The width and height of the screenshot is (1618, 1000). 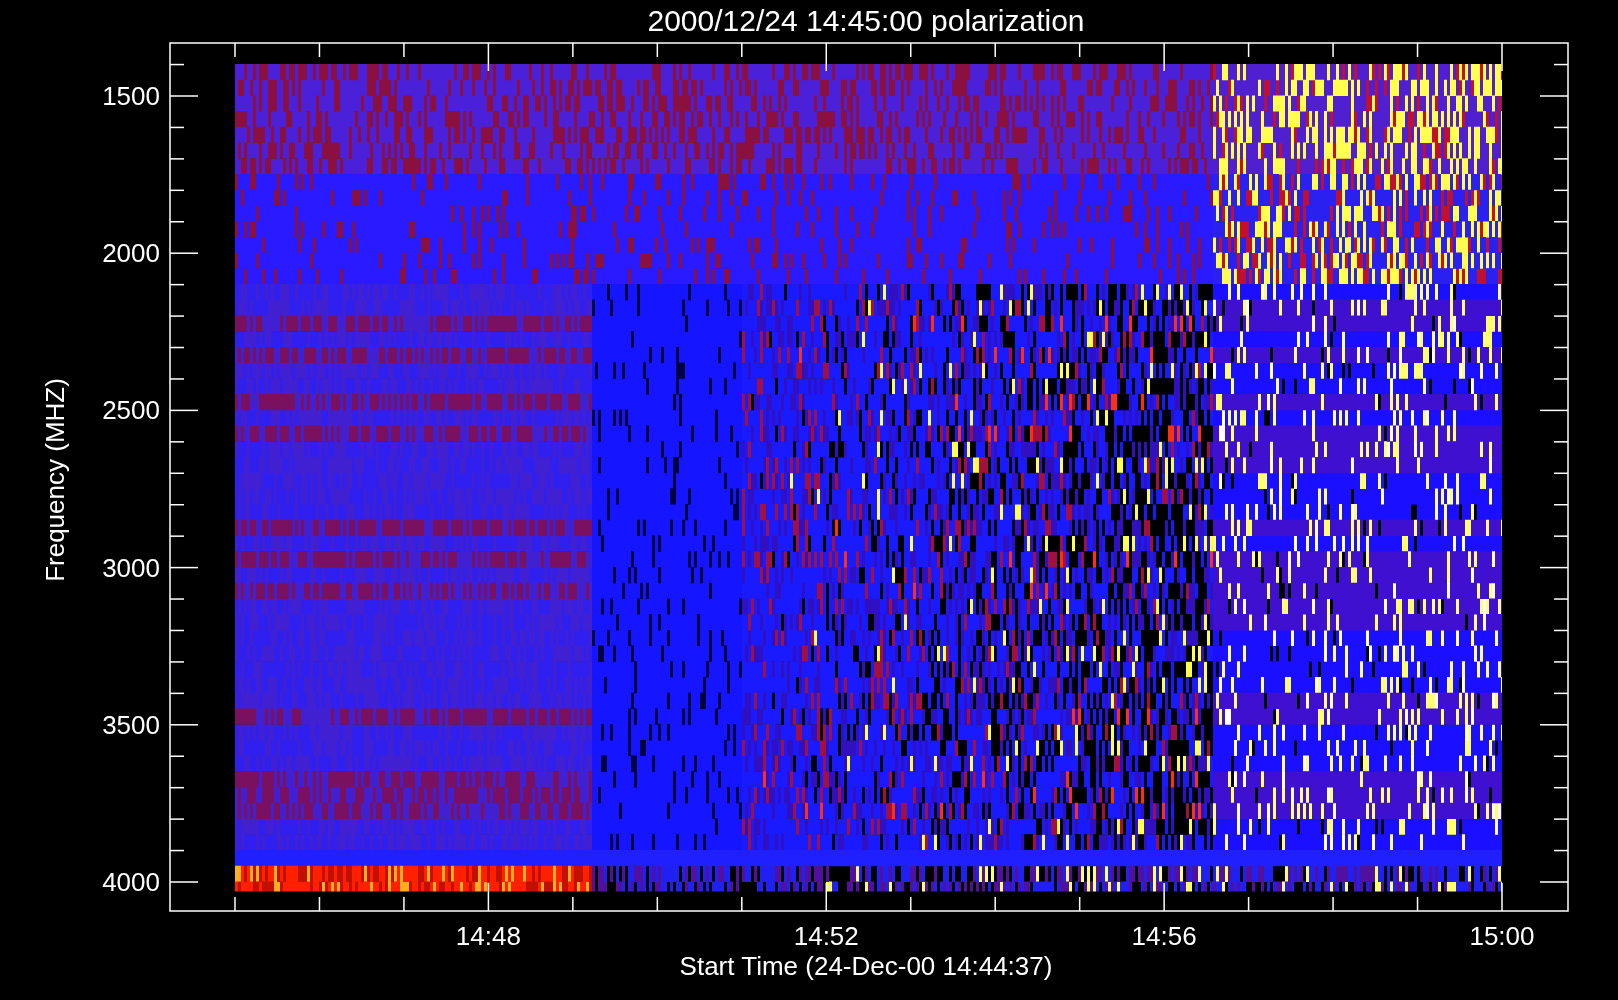 I want to click on x-tick-label: 14:56, so click(x=1164, y=936).